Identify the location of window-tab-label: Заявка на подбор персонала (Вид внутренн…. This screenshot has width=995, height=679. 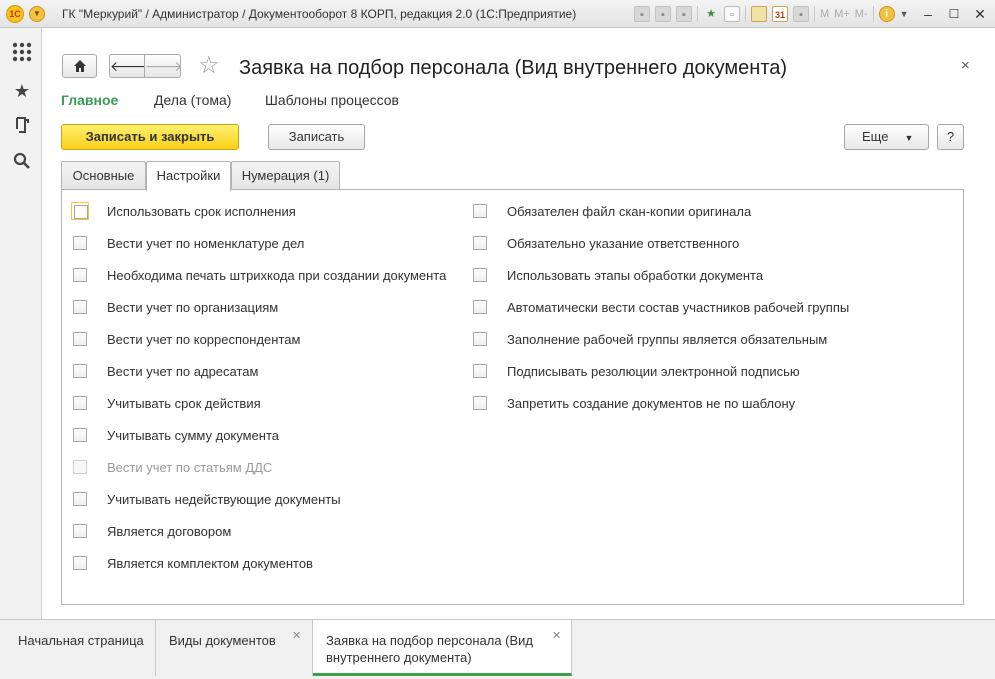
(430, 649).